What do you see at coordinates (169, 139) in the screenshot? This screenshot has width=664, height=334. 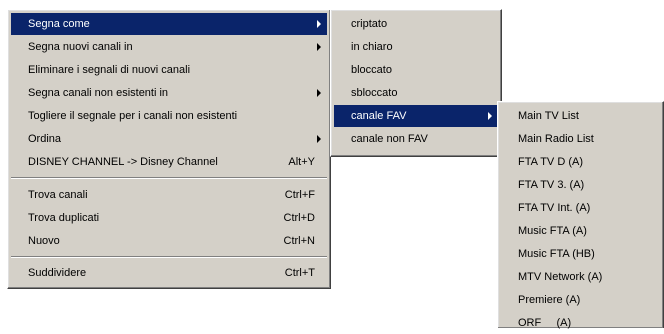 I see `menu-item-ordina: Ordina` at bounding box center [169, 139].